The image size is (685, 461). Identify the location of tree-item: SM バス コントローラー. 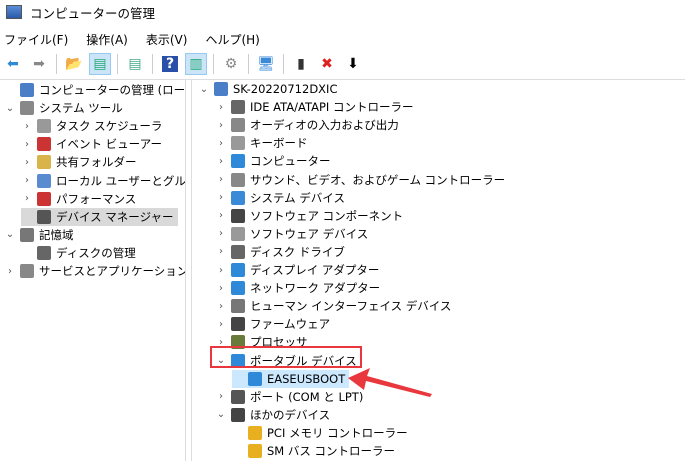
(313, 451).